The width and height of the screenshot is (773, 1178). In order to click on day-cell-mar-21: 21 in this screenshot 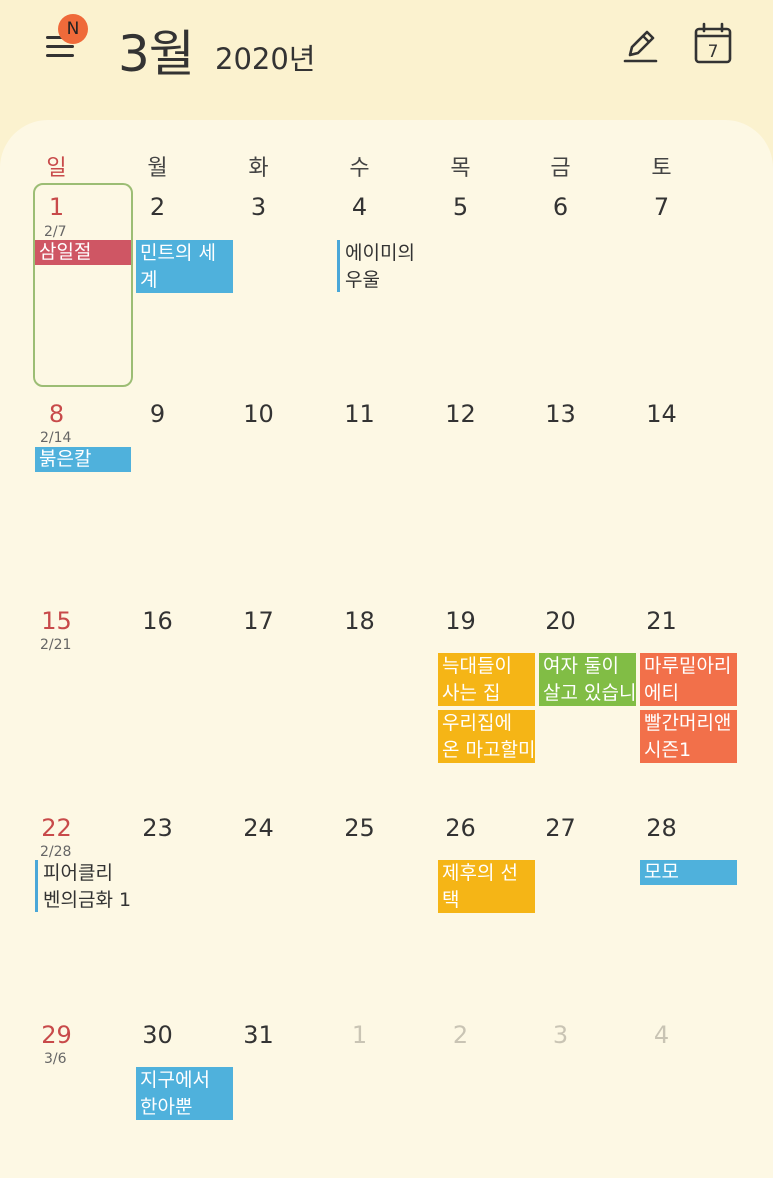, I will do `click(661, 621)`.